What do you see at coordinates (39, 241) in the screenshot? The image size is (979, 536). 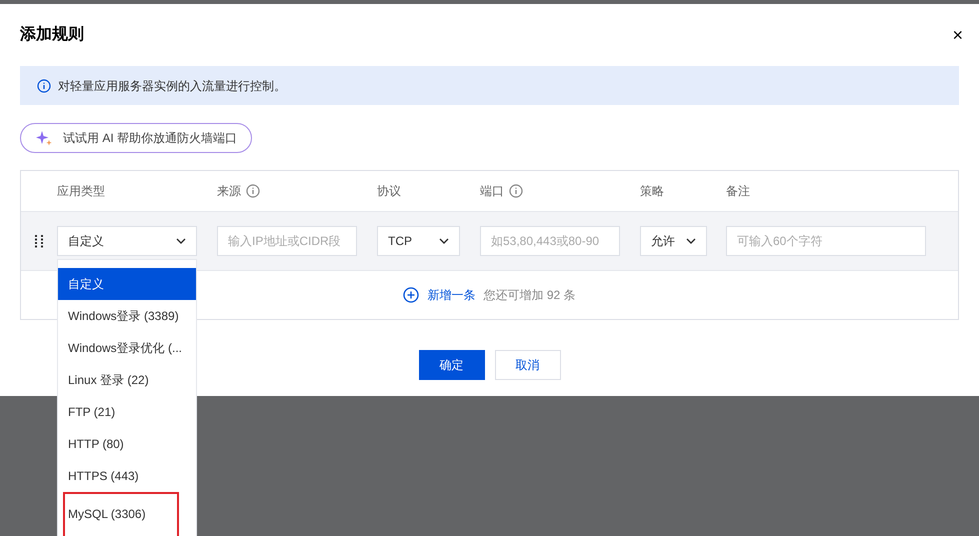 I see `drag-handle-icon` at bounding box center [39, 241].